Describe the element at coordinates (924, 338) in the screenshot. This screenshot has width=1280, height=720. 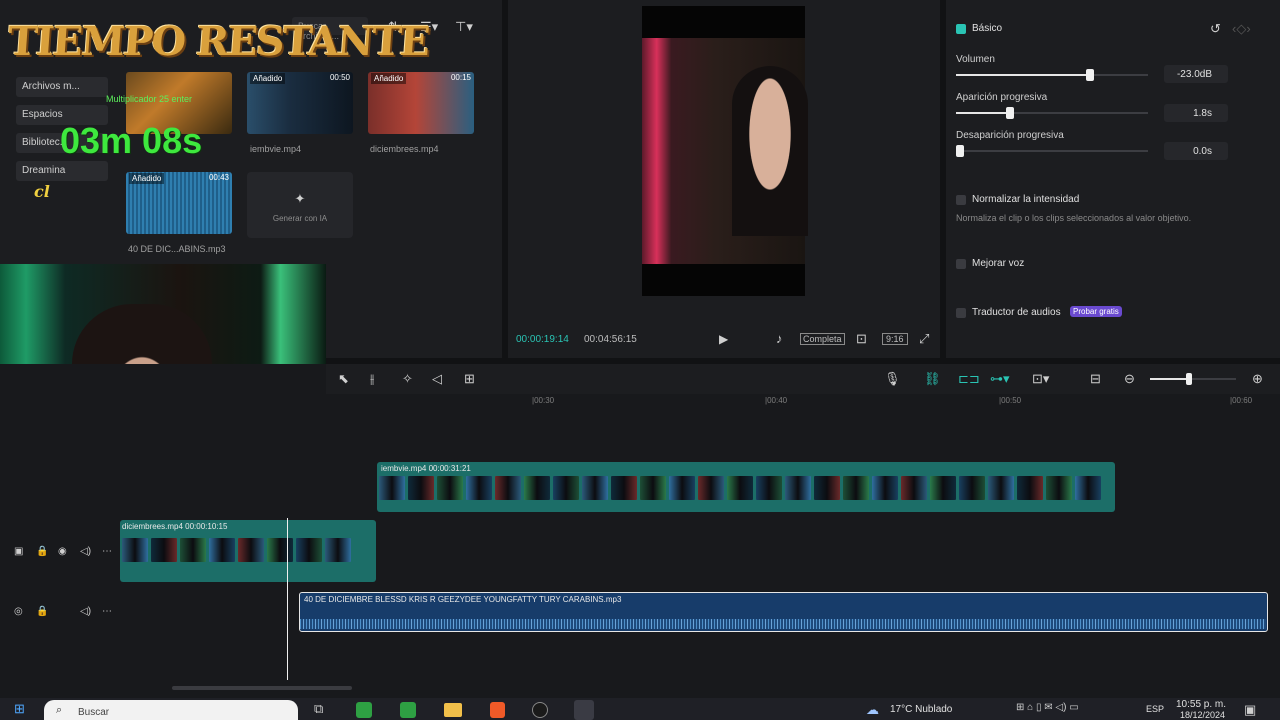
I see `fullscreen-icon: ⤢` at that location.